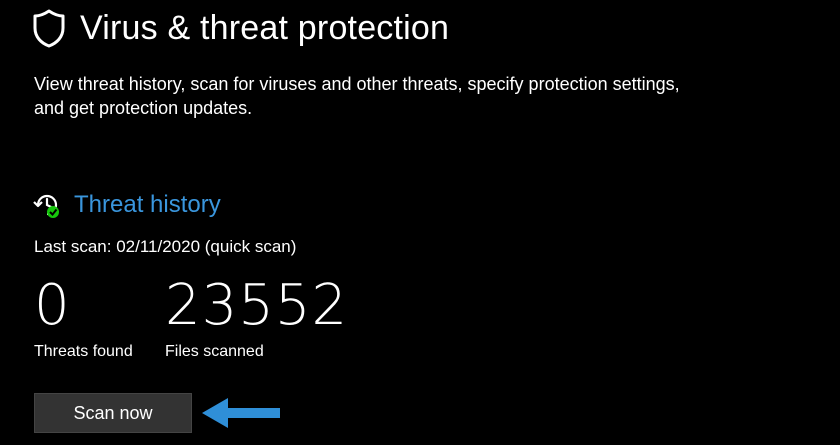 The image size is (840, 445). I want to click on threats-found-label: Threats found, so click(83, 351).